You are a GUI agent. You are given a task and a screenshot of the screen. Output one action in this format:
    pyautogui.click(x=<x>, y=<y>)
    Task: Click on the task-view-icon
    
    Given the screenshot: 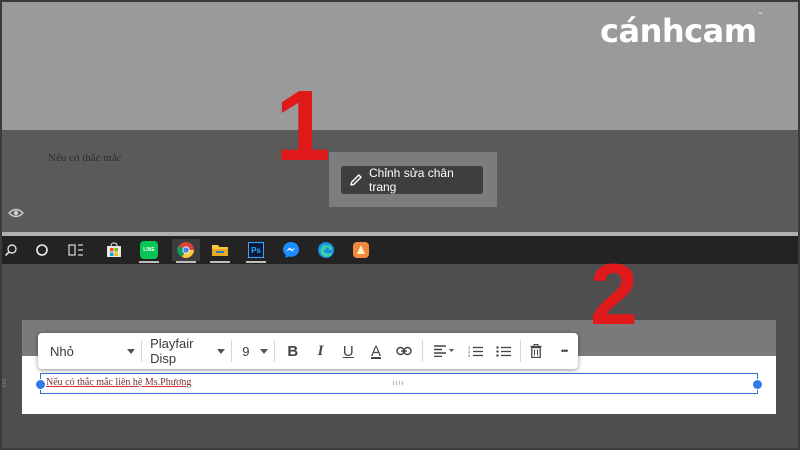 What is the action you would take?
    pyautogui.click(x=76, y=250)
    